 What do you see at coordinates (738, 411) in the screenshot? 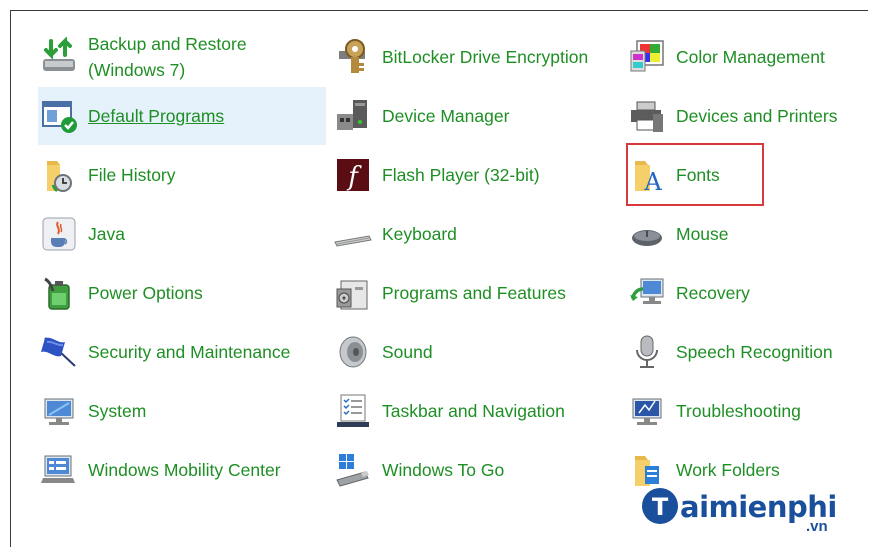
I see `item-label: Troubleshooting` at bounding box center [738, 411].